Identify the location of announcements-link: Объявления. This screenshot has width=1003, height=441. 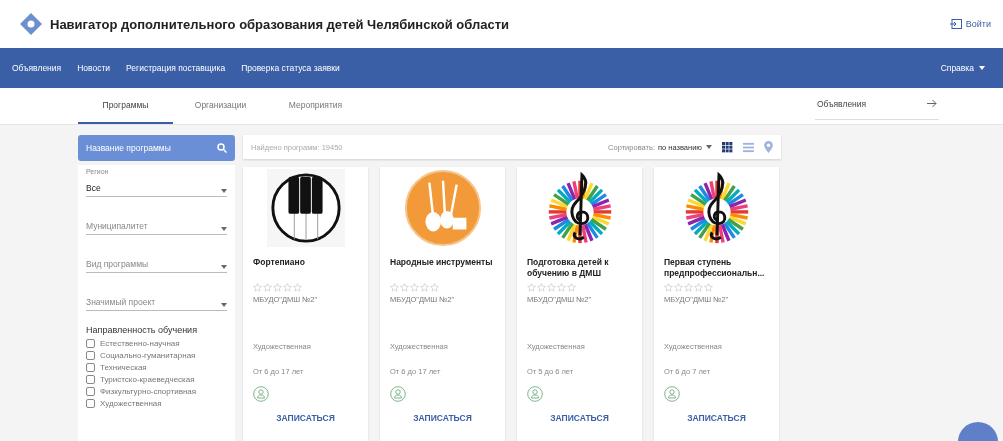
(842, 103).